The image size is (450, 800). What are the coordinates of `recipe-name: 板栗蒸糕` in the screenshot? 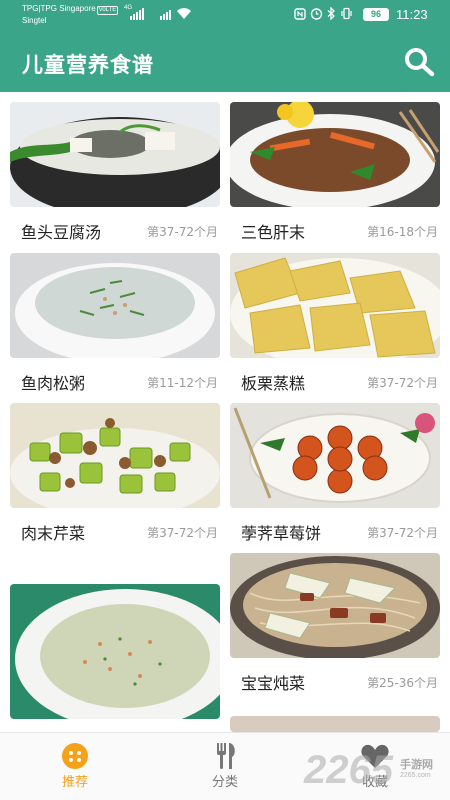 It's located at (273, 383).